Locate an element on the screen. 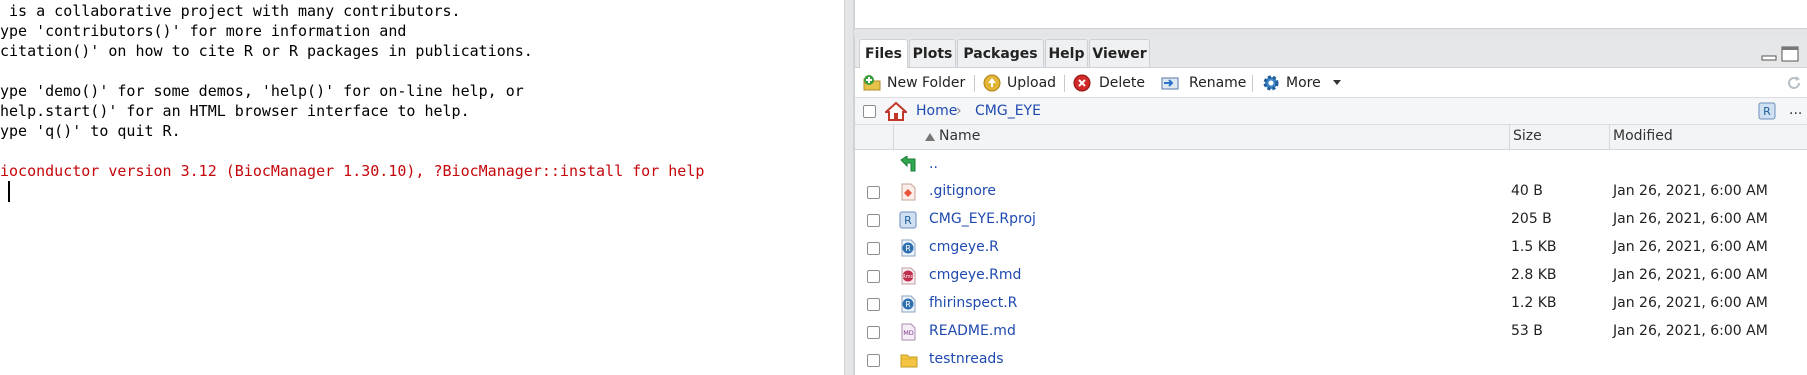 This screenshot has height=375, width=1807. more-label: More is located at coordinates (1303, 83).